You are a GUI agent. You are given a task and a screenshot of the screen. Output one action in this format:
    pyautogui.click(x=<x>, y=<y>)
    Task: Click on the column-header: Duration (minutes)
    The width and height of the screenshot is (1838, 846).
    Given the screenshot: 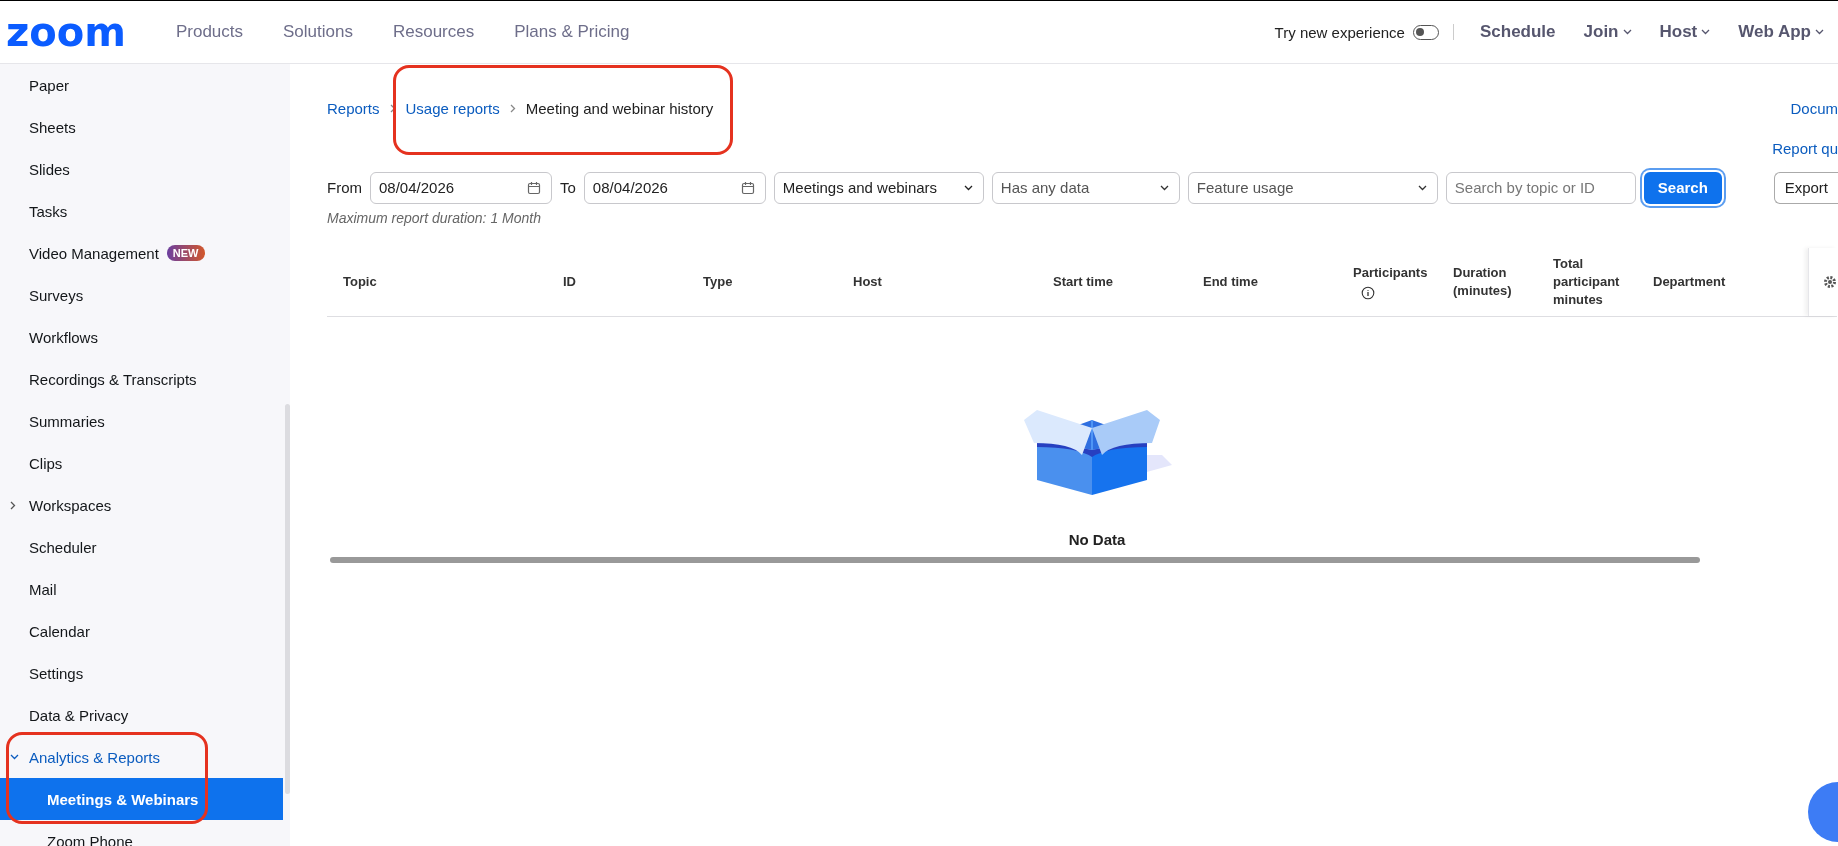 What is the action you would take?
    pyautogui.click(x=1482, y=281)
    